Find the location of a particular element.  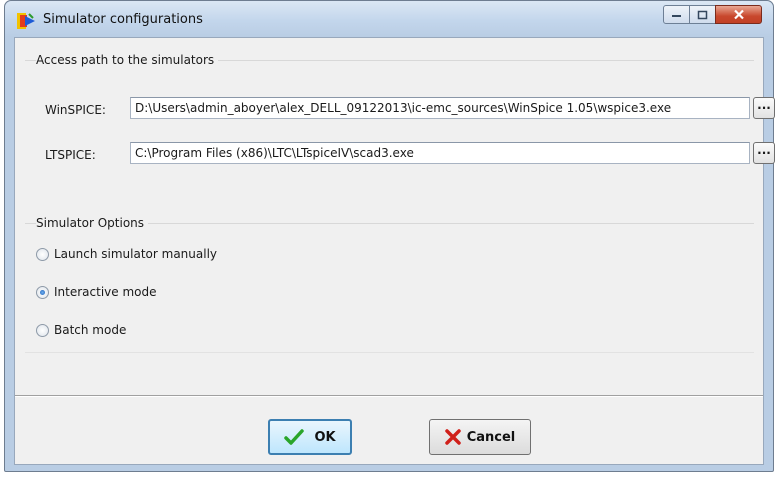

radio-batch-mode is located at coordinates (42, 330).